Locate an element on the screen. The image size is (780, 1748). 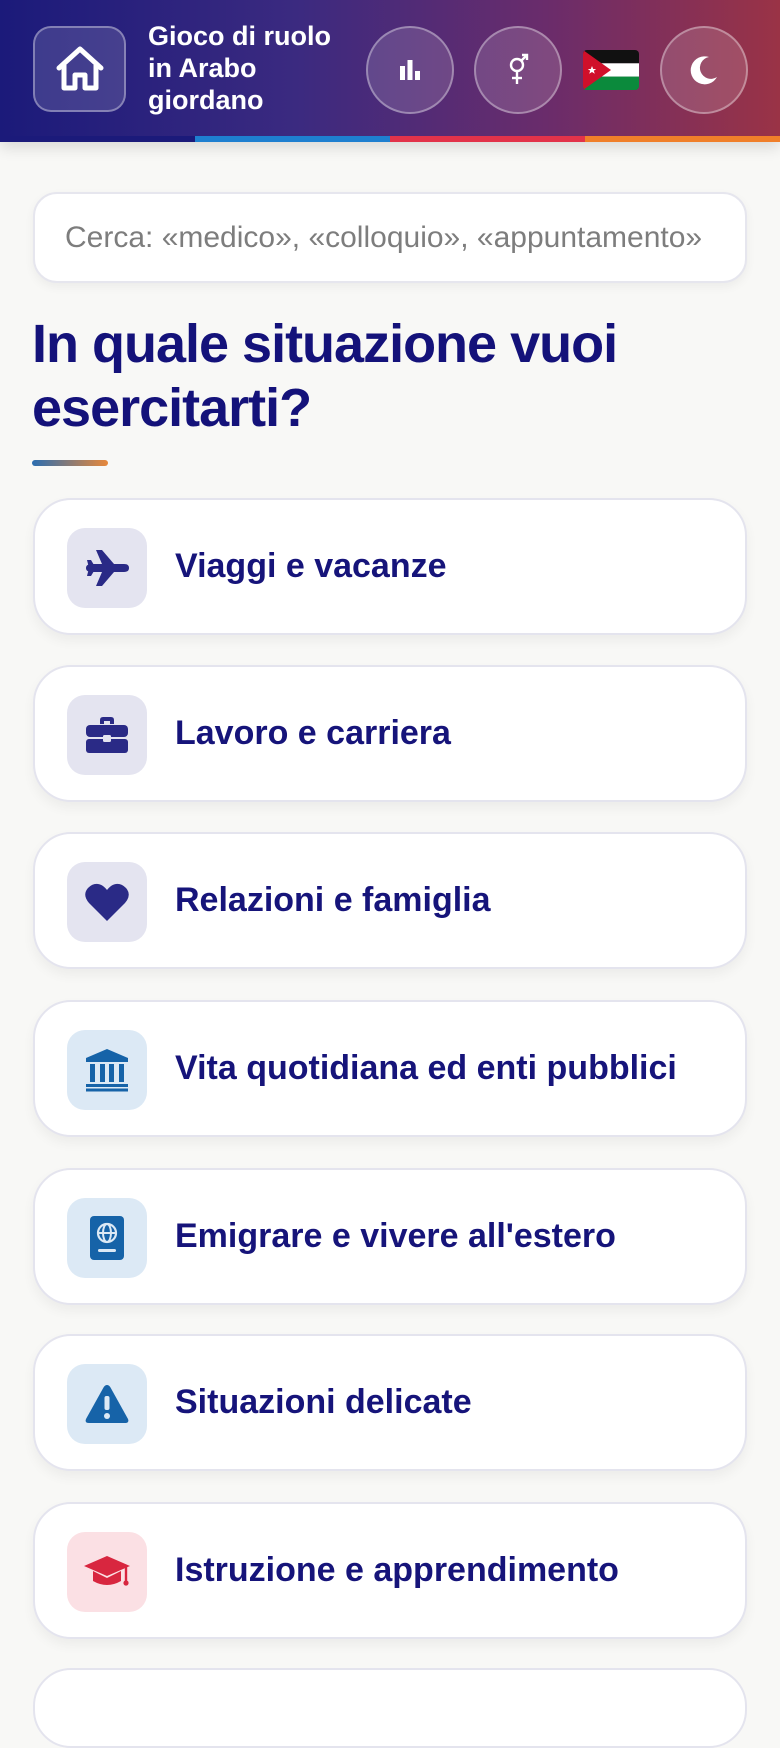
airplane-icon is located at coordinates (107, 568).